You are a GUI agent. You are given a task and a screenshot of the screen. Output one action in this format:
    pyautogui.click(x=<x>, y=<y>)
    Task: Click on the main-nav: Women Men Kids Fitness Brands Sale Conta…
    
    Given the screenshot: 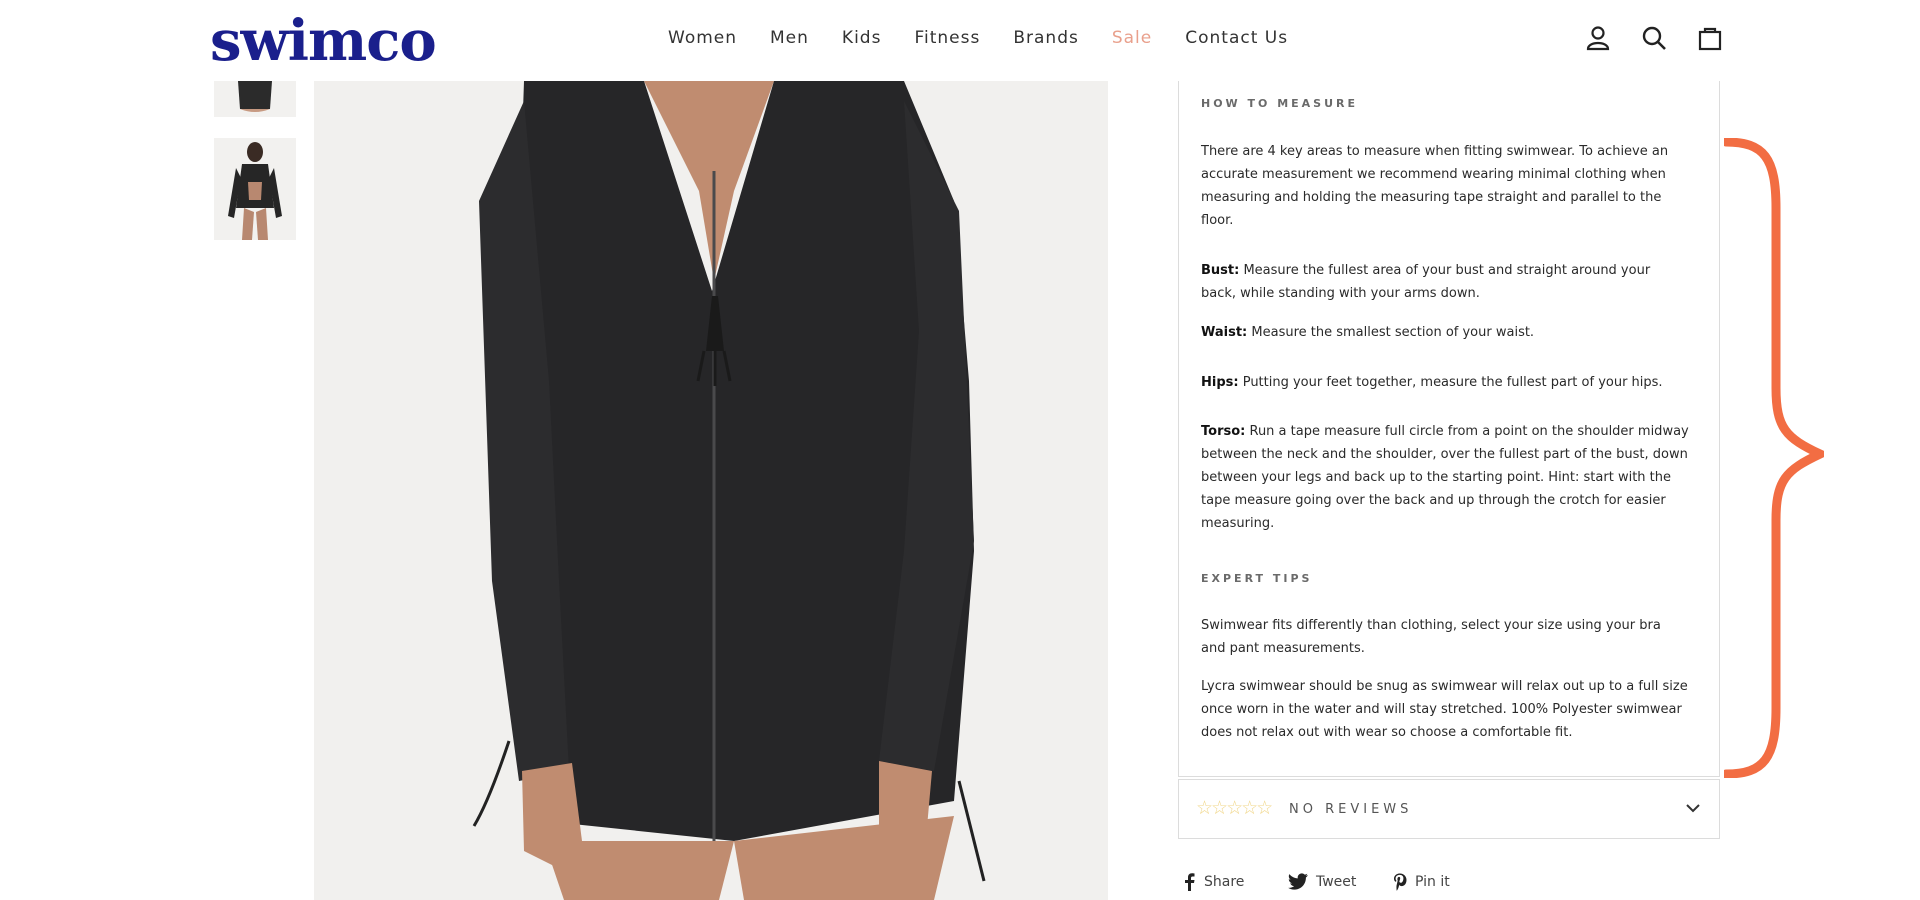 What is the action you would take?
    pyautogui.click(x=994, y=38)
    